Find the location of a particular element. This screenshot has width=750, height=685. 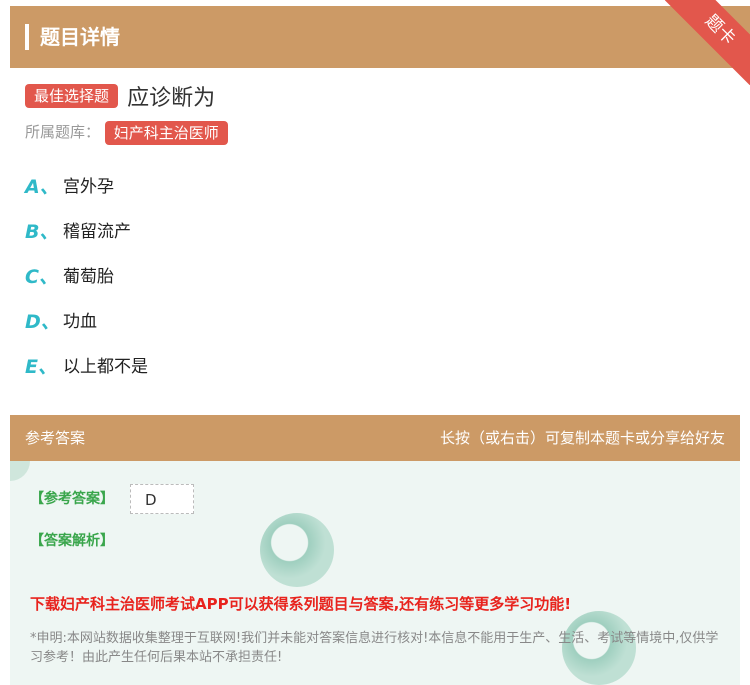

option-text: 稽留流产 is located at coordinates (97, 232).